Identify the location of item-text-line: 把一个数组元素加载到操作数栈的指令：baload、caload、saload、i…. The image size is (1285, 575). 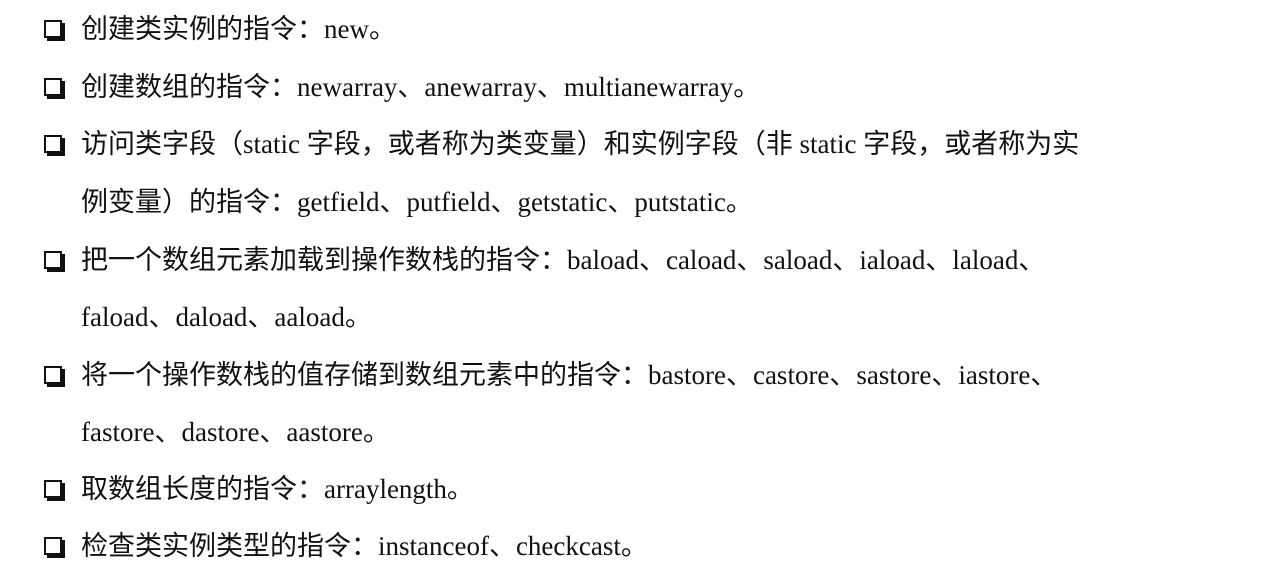
(563, 260).